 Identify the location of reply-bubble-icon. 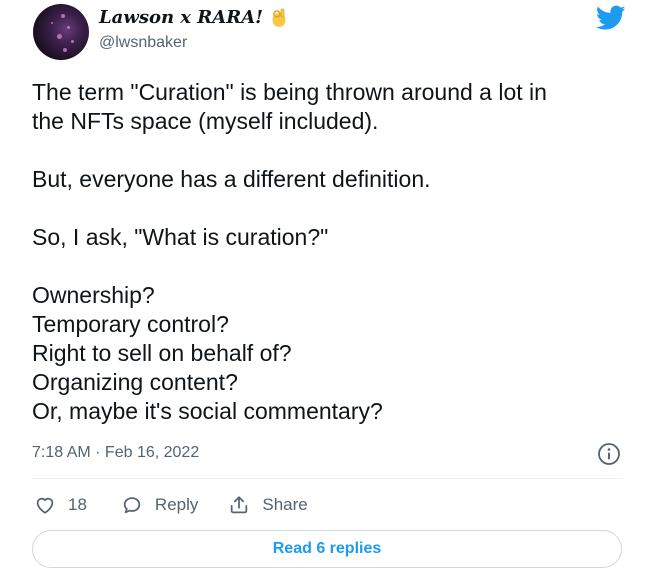
(132, 505).